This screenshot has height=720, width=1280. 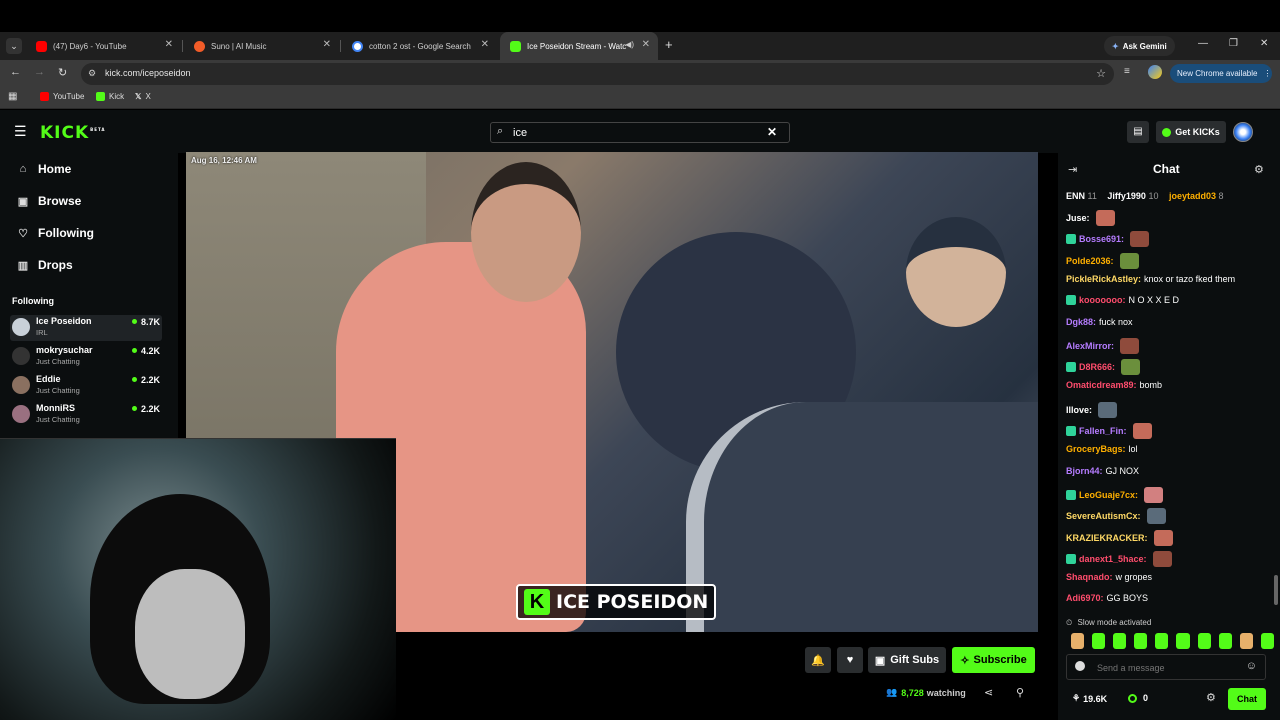 What do you see at coordinates (1084, 471) in the screenshot?
I see `chat-username: Bjorn44:` at bounding box center [1084, 471].